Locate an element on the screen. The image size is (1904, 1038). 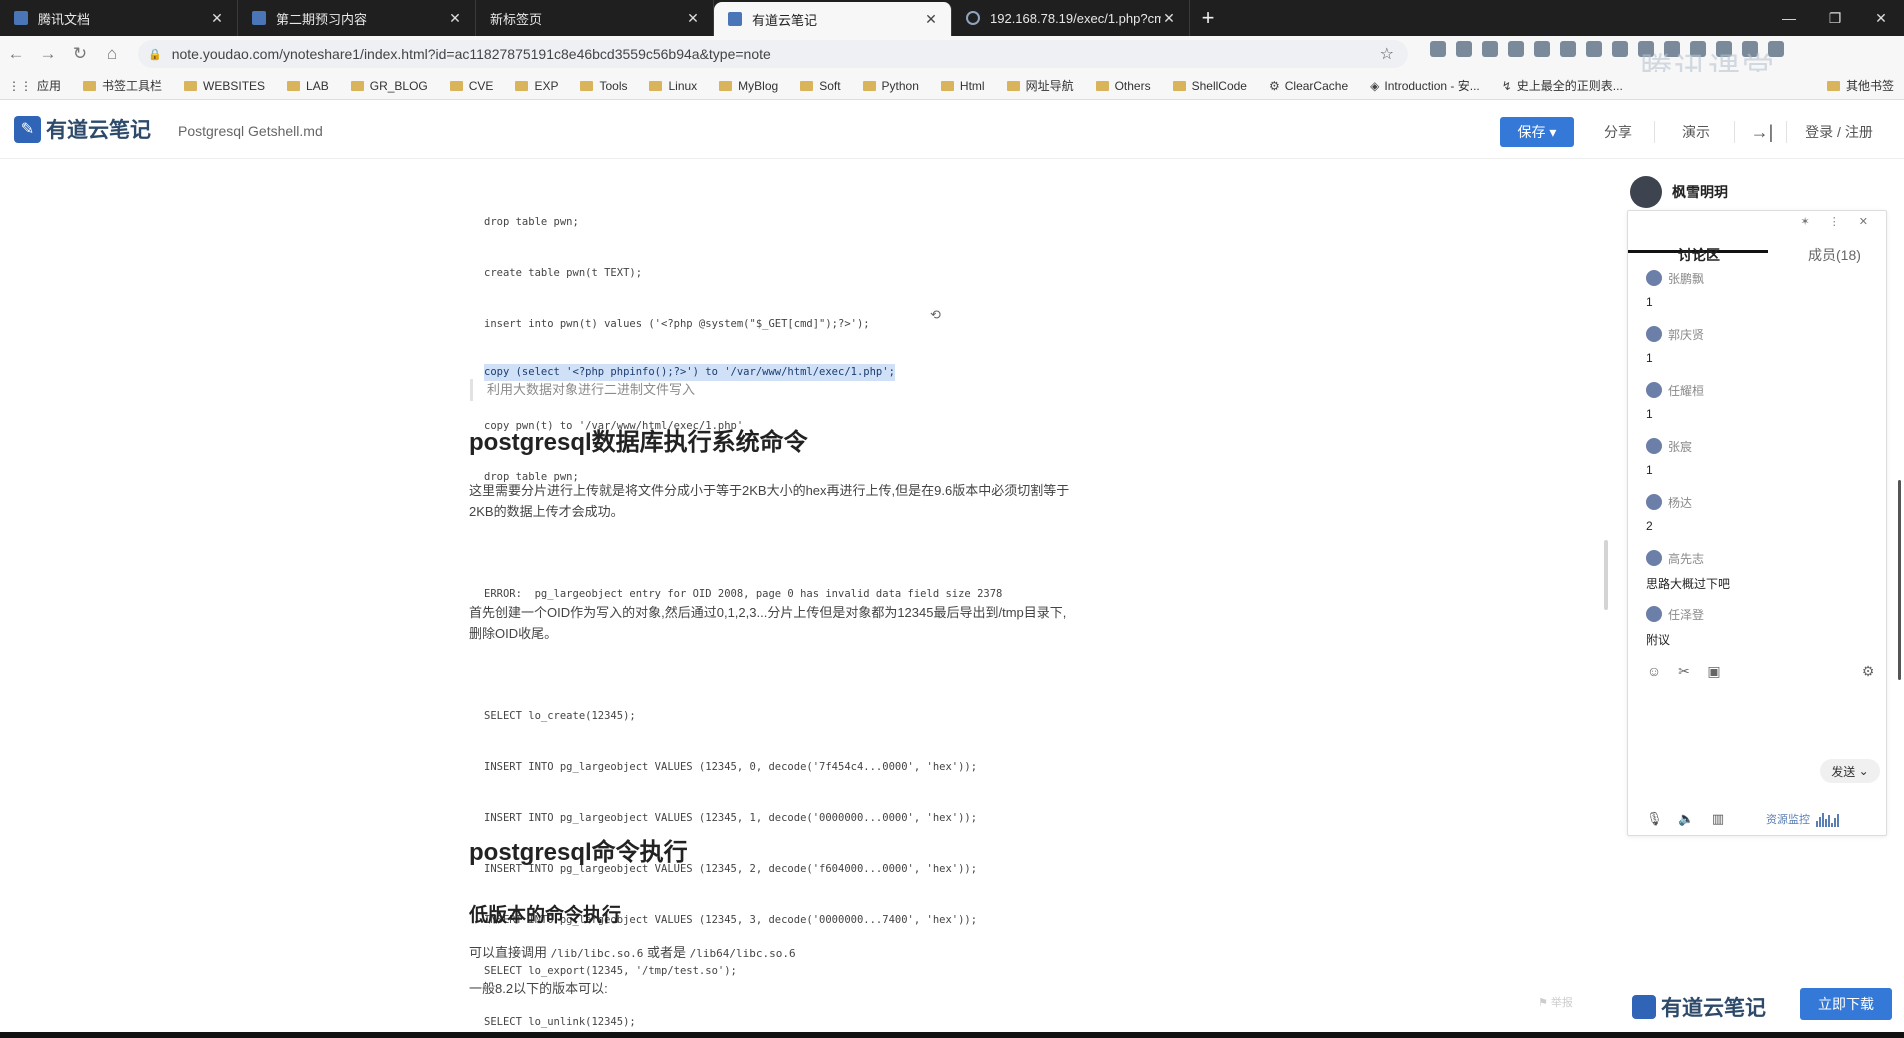
chat-message: 任泽登 附议 is located at coordinates (1761, 631).